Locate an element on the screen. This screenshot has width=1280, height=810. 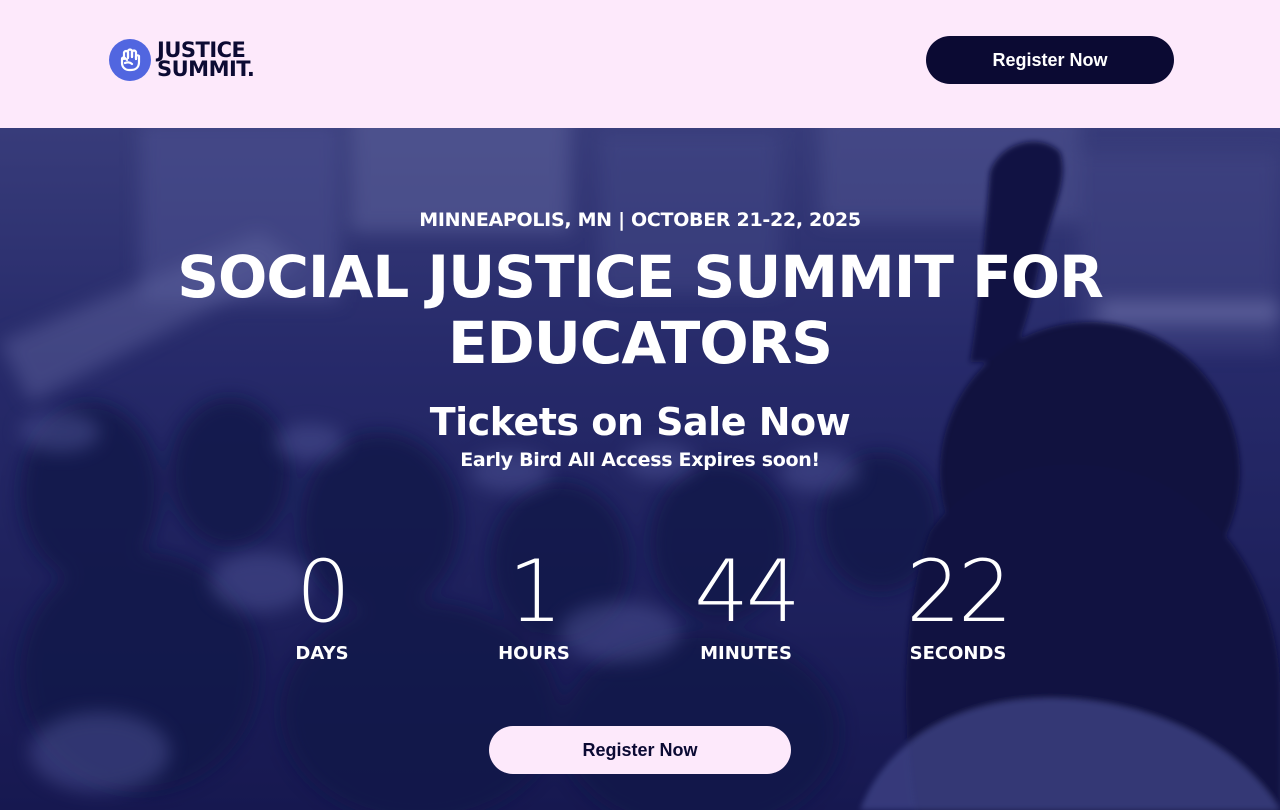
countdown-days-label: DAYS is located at coordinates (322, 653).